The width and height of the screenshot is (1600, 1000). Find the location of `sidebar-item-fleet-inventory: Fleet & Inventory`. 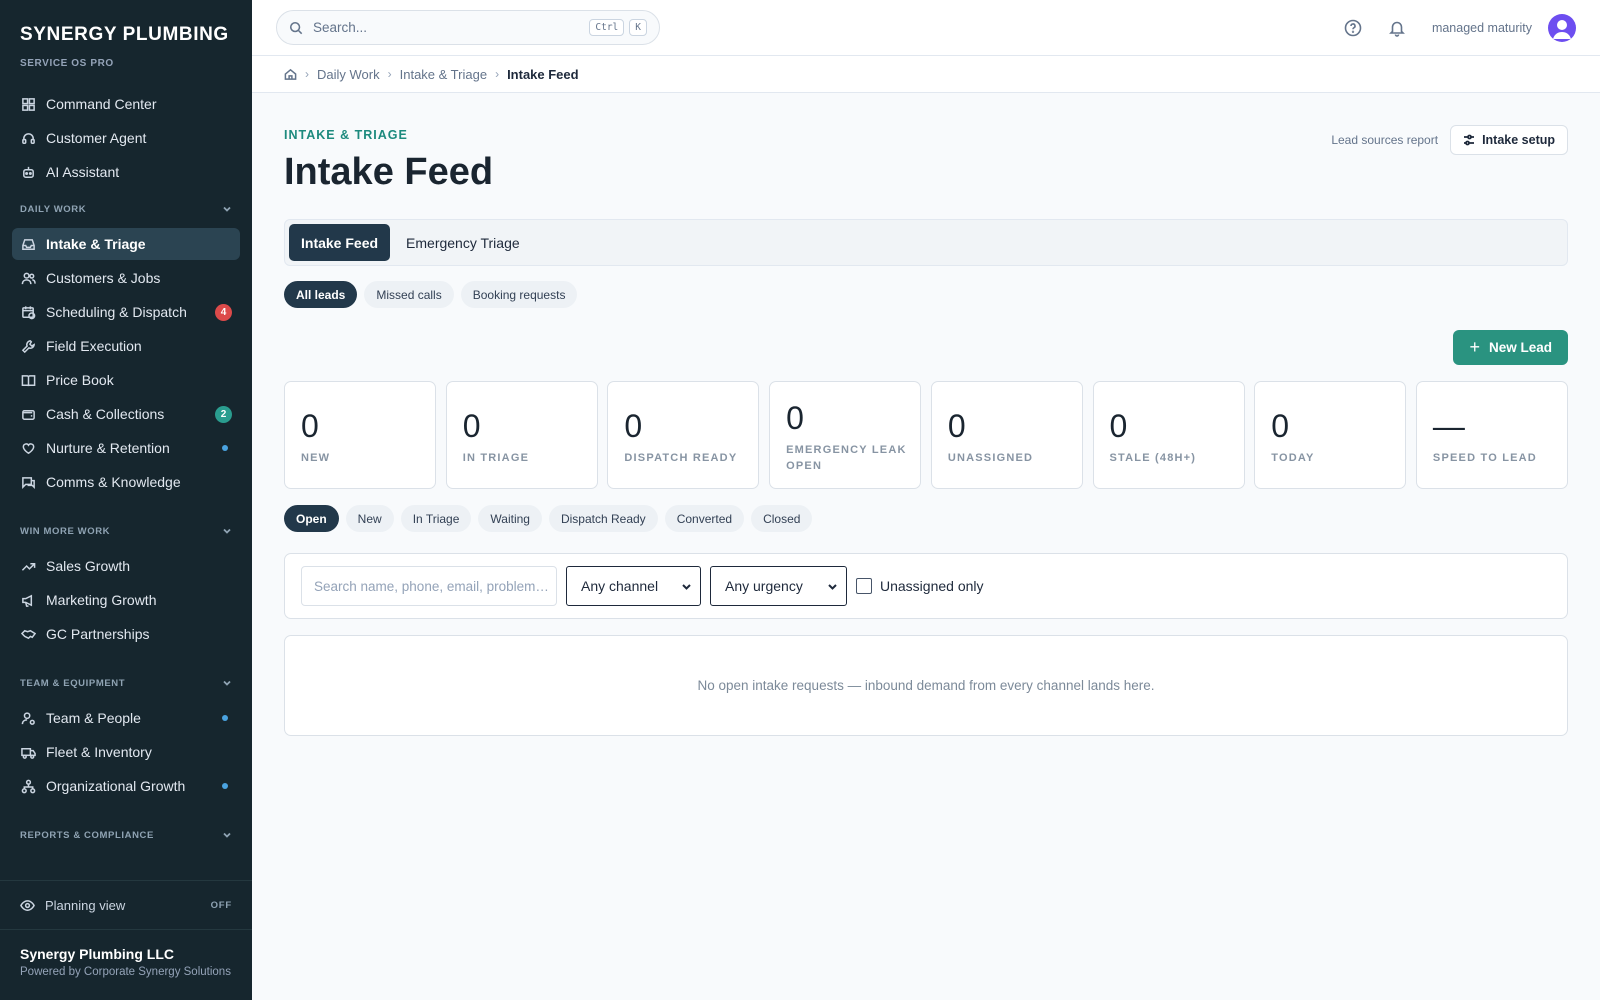

sidebar-item-fleet-inventory: Fleet & Inventory is located at coordinates (126, 752).